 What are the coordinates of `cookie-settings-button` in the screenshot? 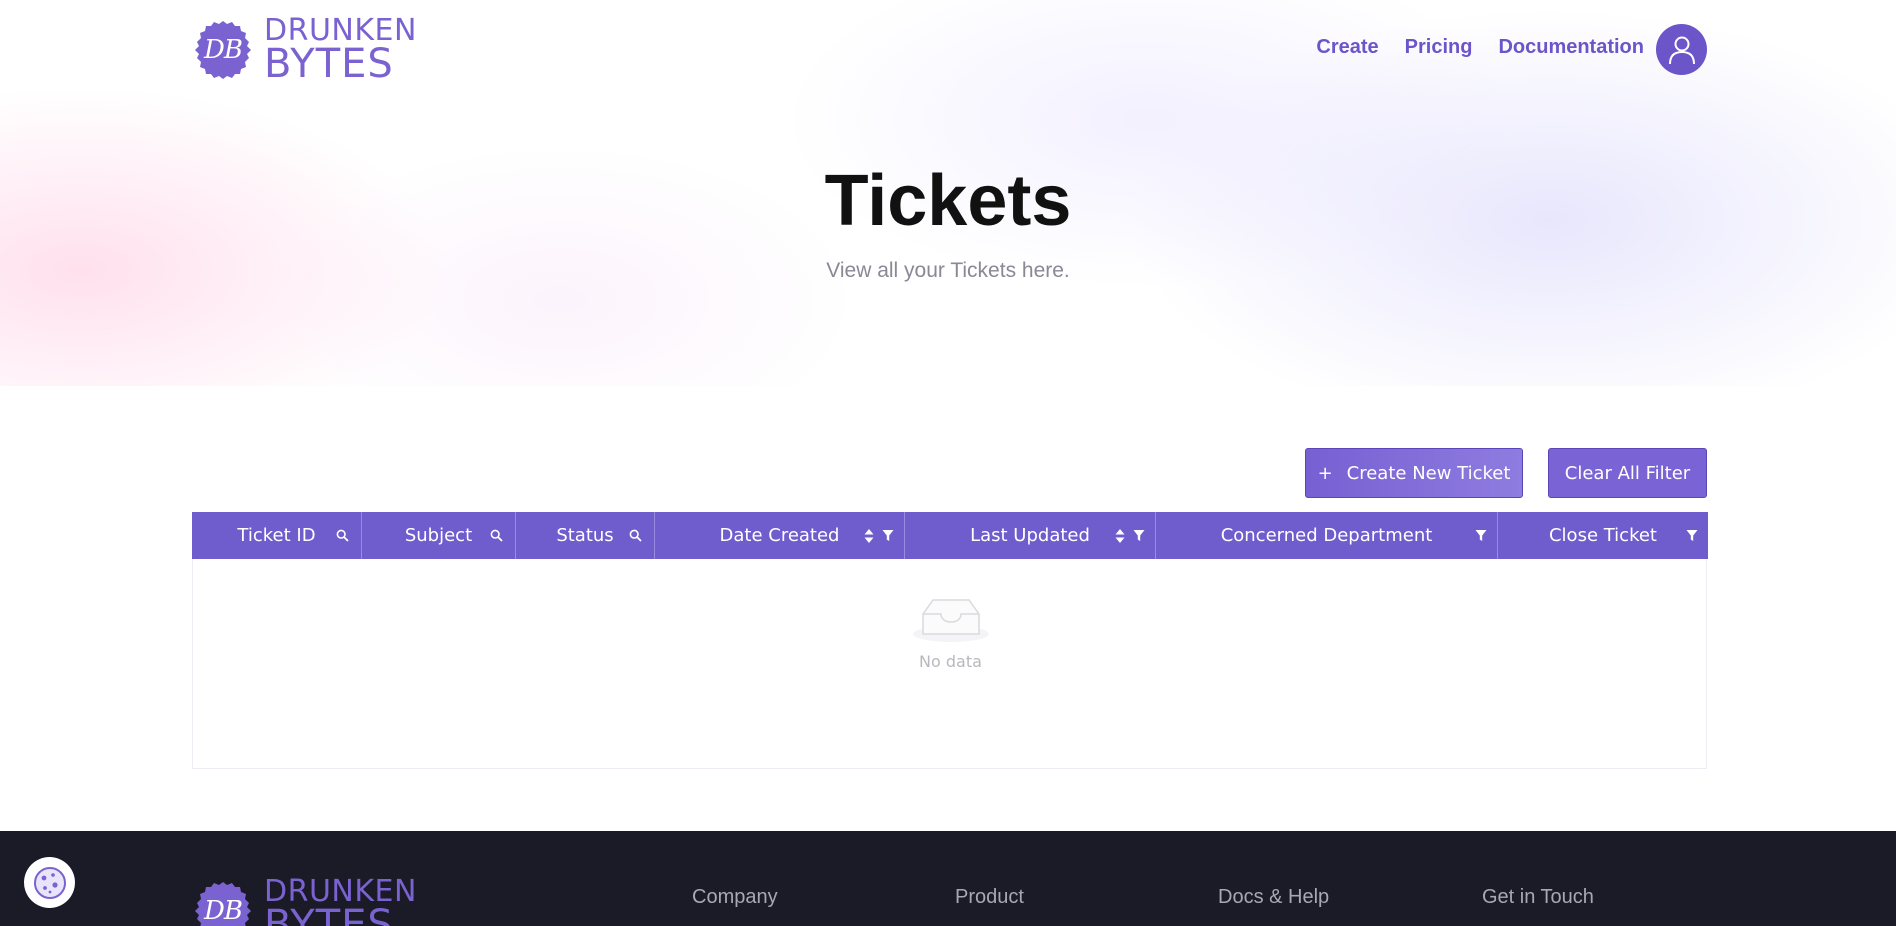 It's located at (49, 882).